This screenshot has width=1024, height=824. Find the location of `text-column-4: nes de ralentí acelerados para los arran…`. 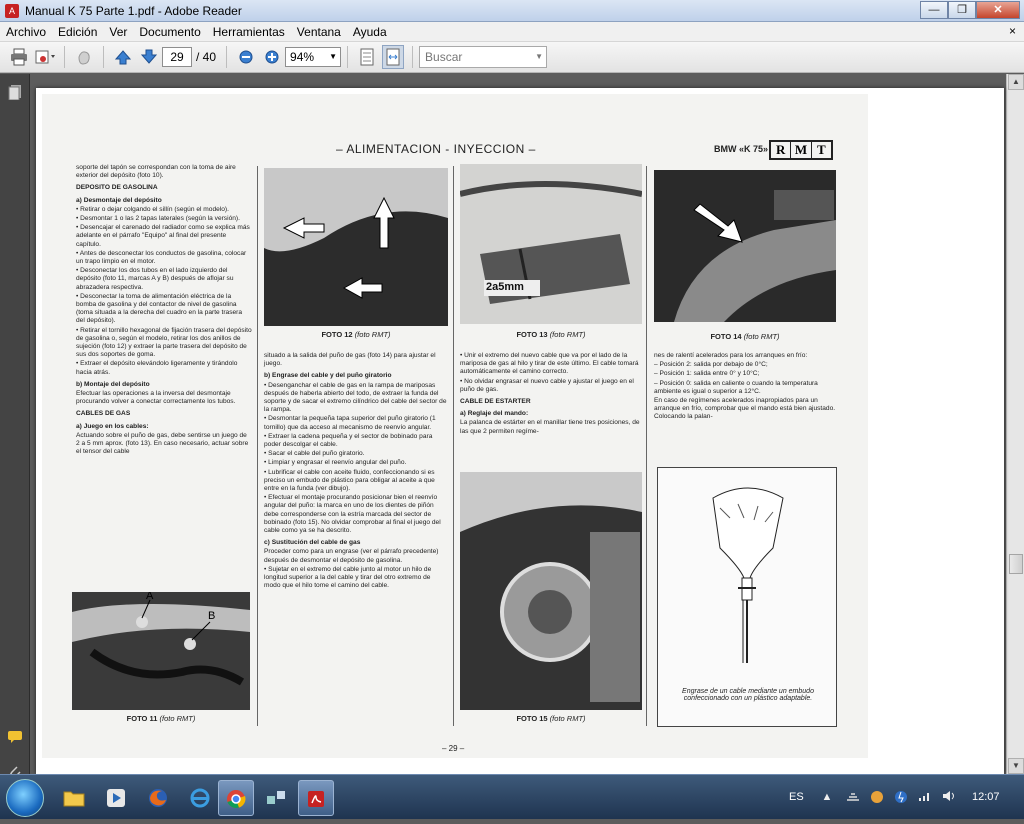

text-column-4: nes de ralentí acelerados para los arran… is located at coordinates (746, 387).